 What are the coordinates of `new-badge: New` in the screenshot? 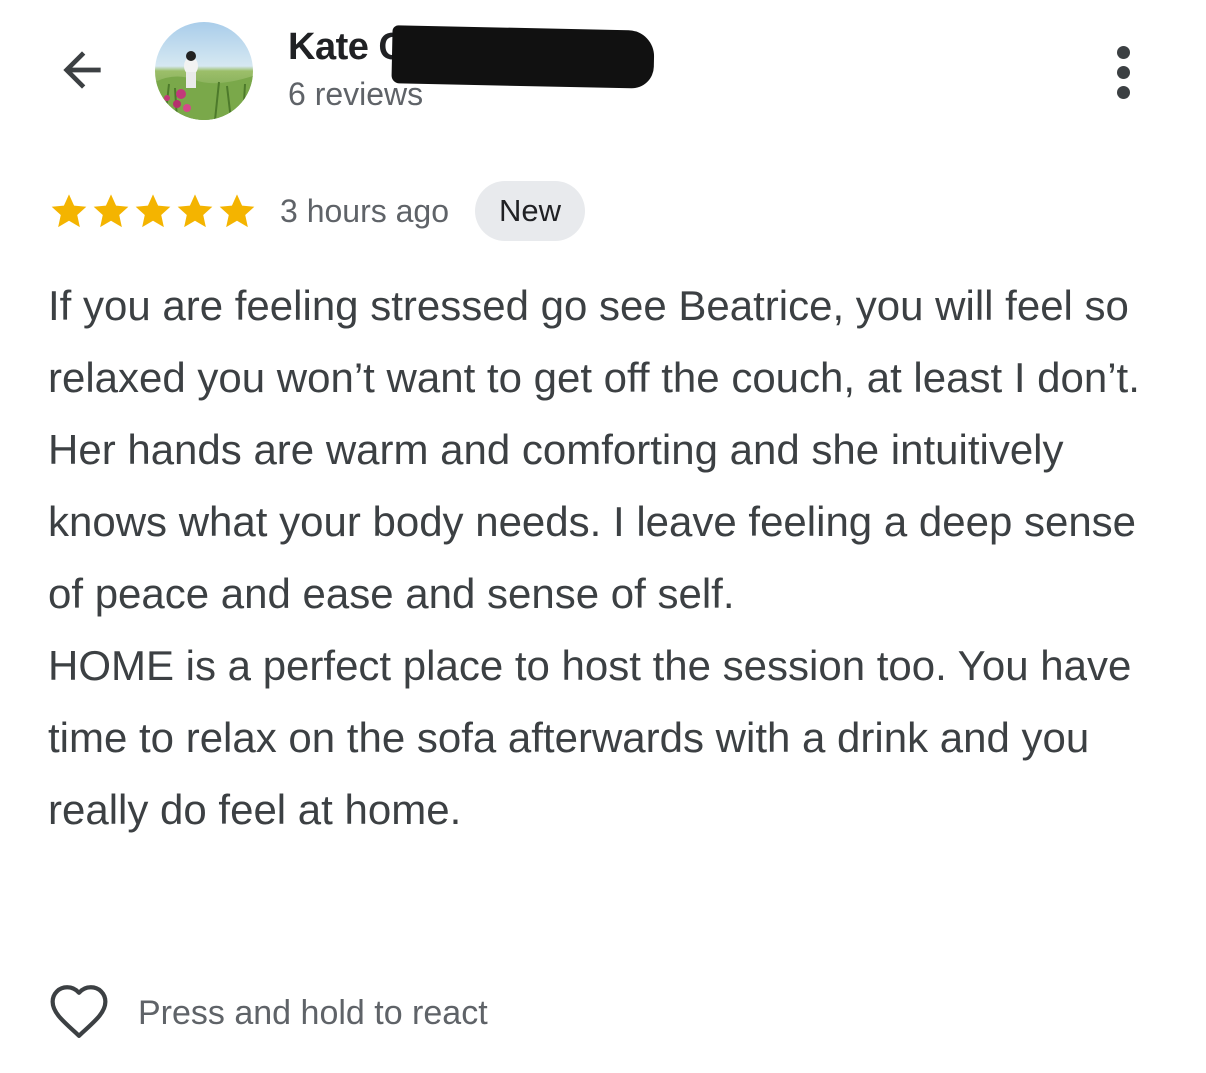 It's located at (530, 211).